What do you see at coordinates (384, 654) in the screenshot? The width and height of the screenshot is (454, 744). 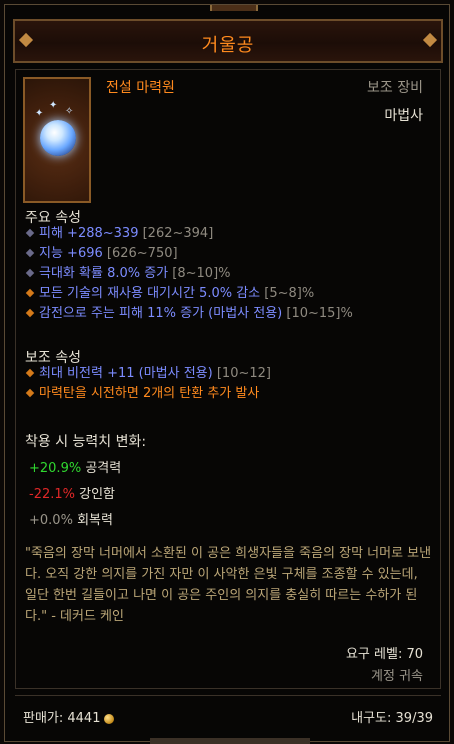 I see `level-requirement: 요구 레벨: 70` at bounding box center [384, 654].